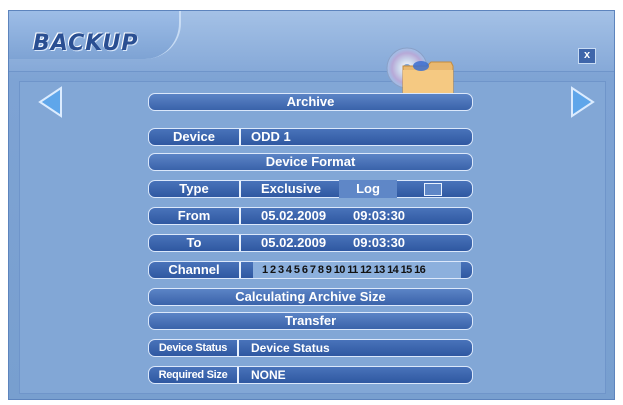 The width and height of the screenshot is (623, 405). I want to click on to-label: To, so click(195, 243).